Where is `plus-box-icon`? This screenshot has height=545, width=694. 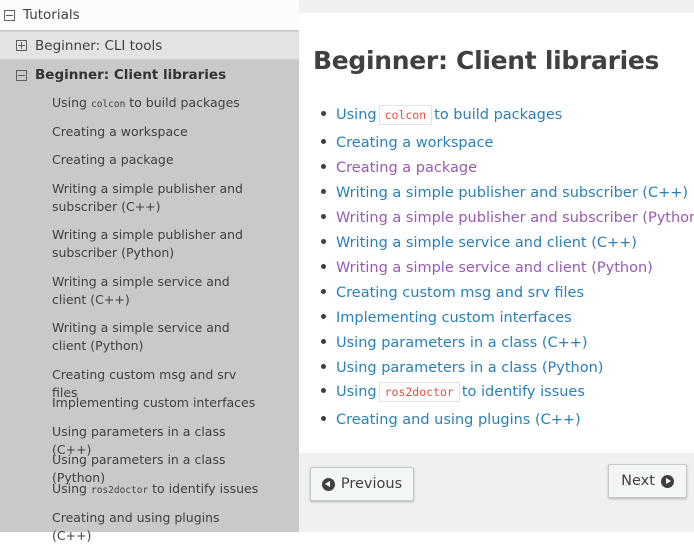 plus-box-icon is located at coordinates (21, 45).